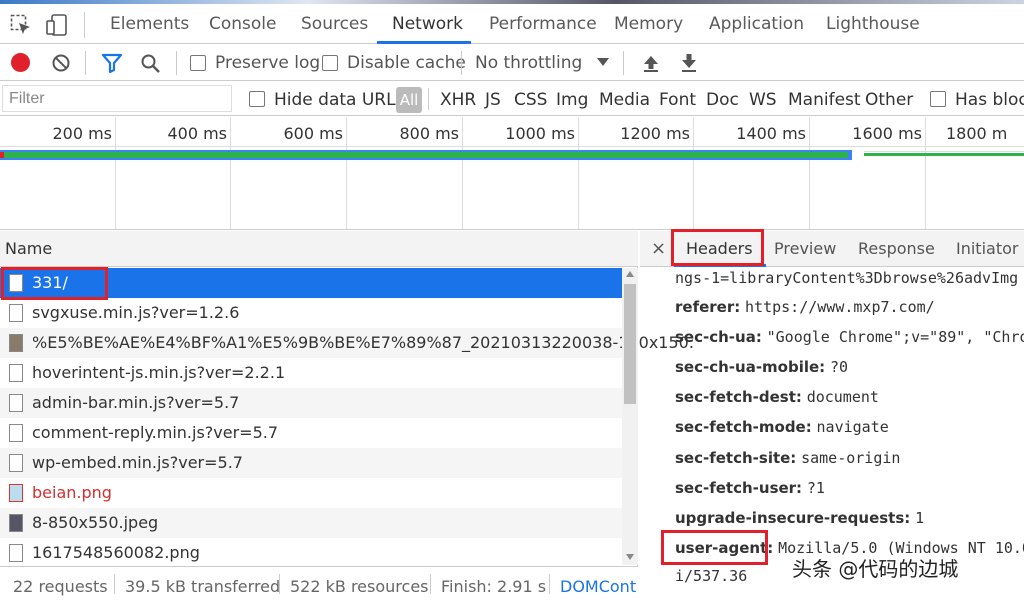 This screenshot has height=600, width=1024. What do you see at coordinates (427, 24) in the screenshot?
I see `tab-network: Network` at bounding box center [427, 24].